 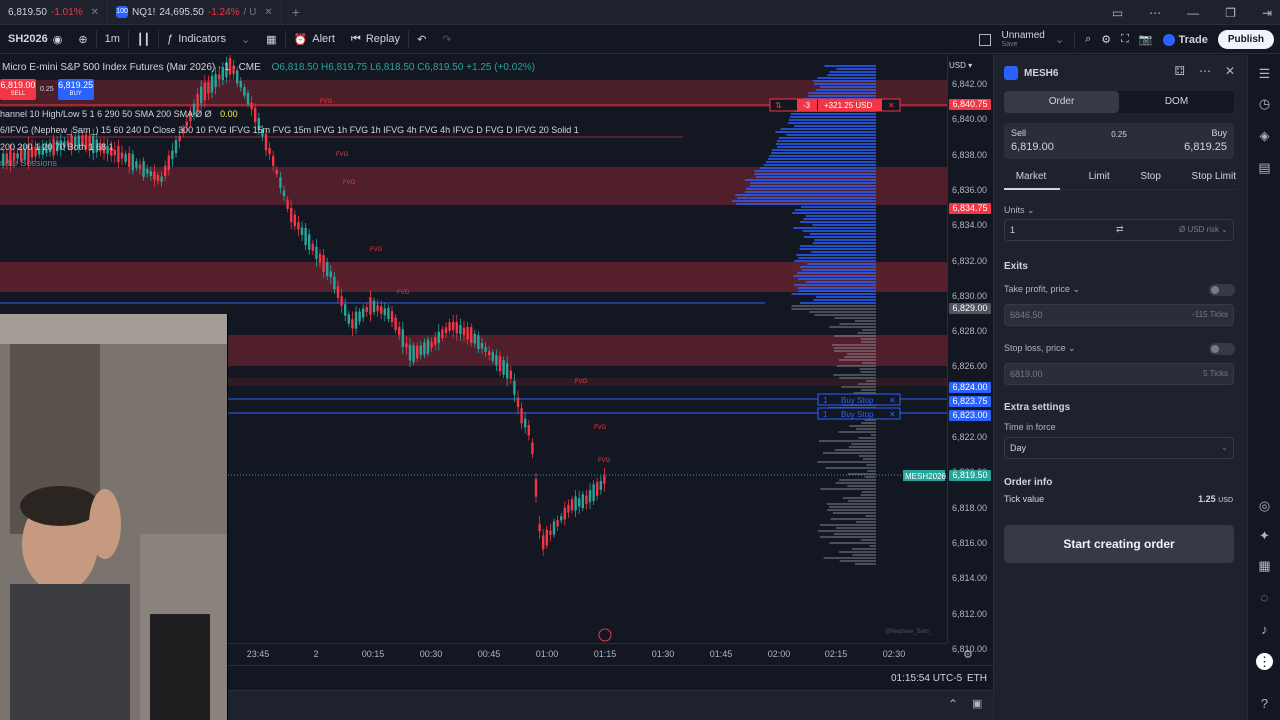 I want to click on alert-button: ⏰ Alert, so click(x=314, y=39).